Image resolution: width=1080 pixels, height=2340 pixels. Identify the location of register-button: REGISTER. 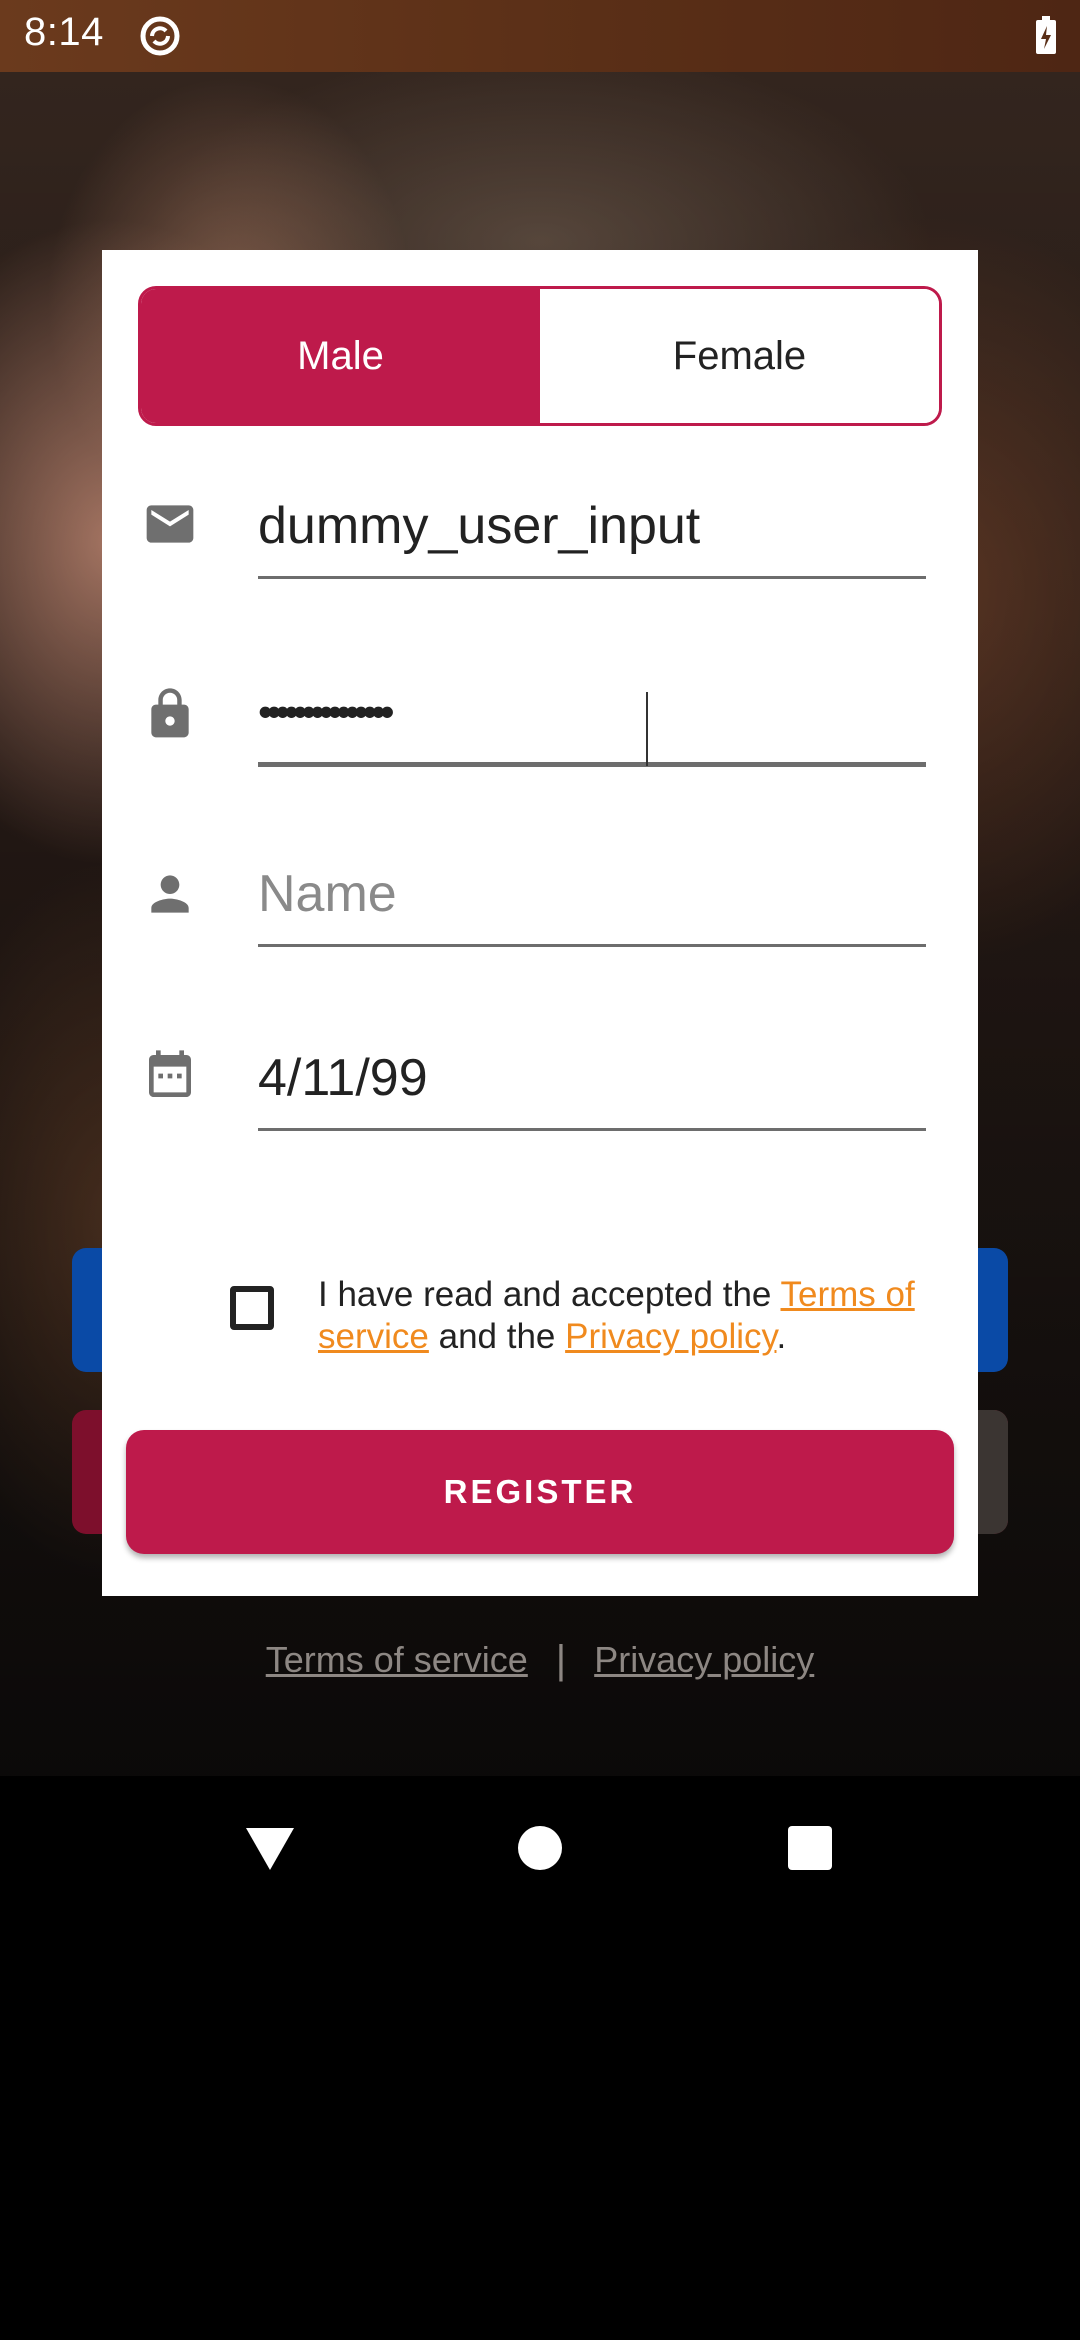
(540, 1492).